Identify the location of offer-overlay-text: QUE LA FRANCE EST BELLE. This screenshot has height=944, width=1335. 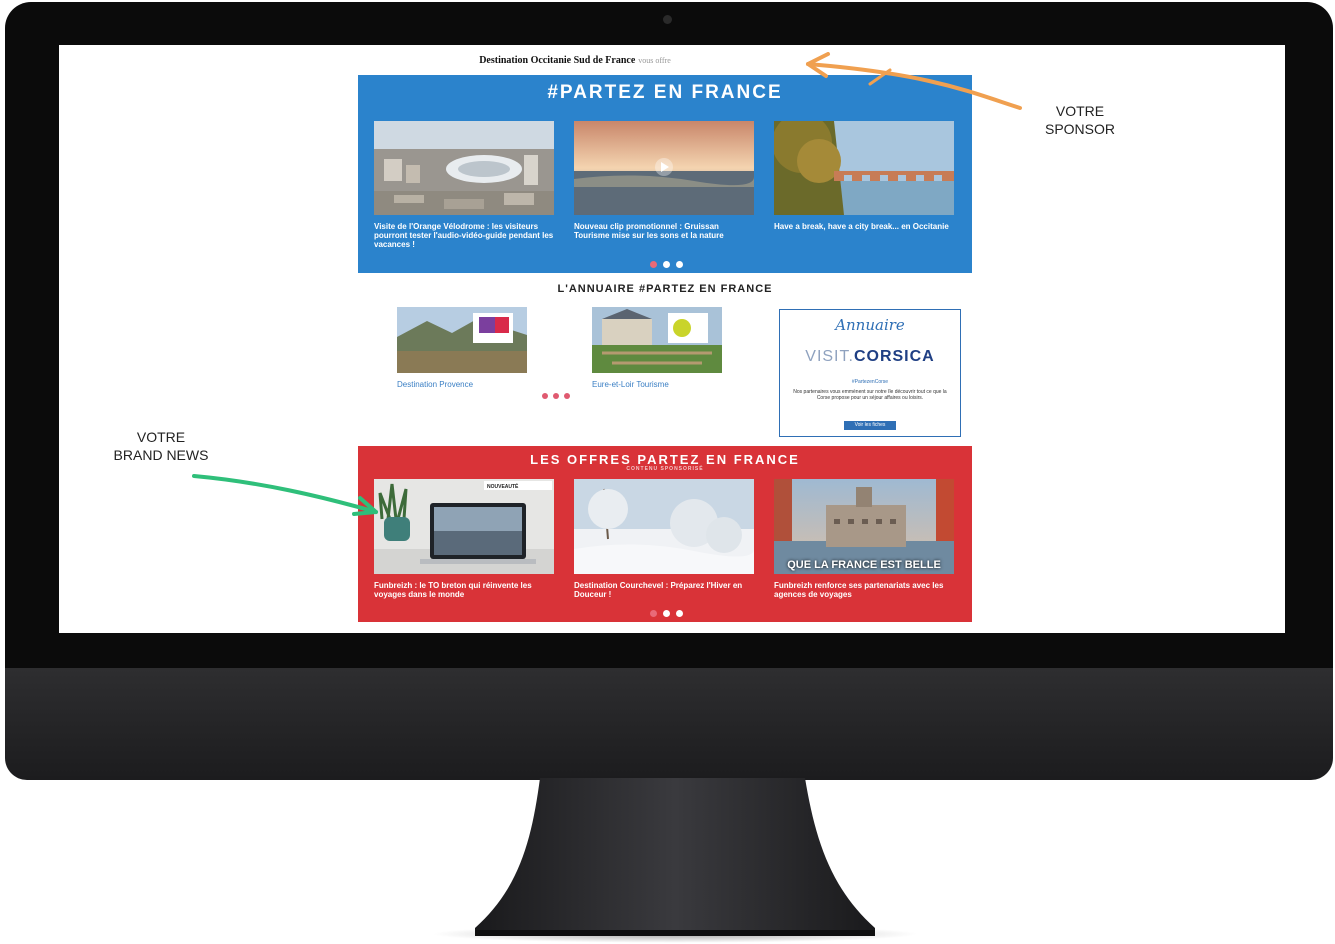
(864, 565).